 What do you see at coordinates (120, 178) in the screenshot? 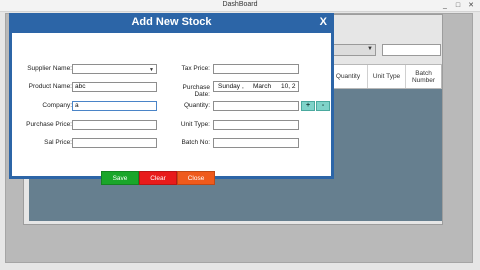
I see `save-button: Save` at bounding box center [120, 178].